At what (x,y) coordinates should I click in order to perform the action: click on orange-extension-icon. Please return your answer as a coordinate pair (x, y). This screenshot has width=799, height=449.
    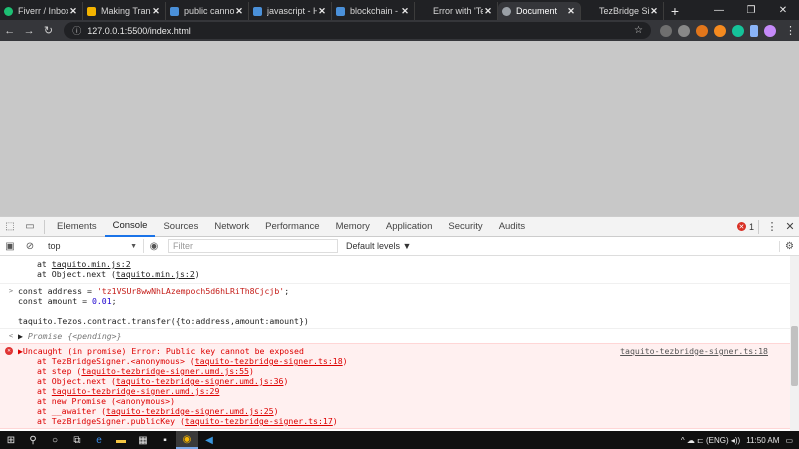
    Looking at the image, I should click on (719, 30).